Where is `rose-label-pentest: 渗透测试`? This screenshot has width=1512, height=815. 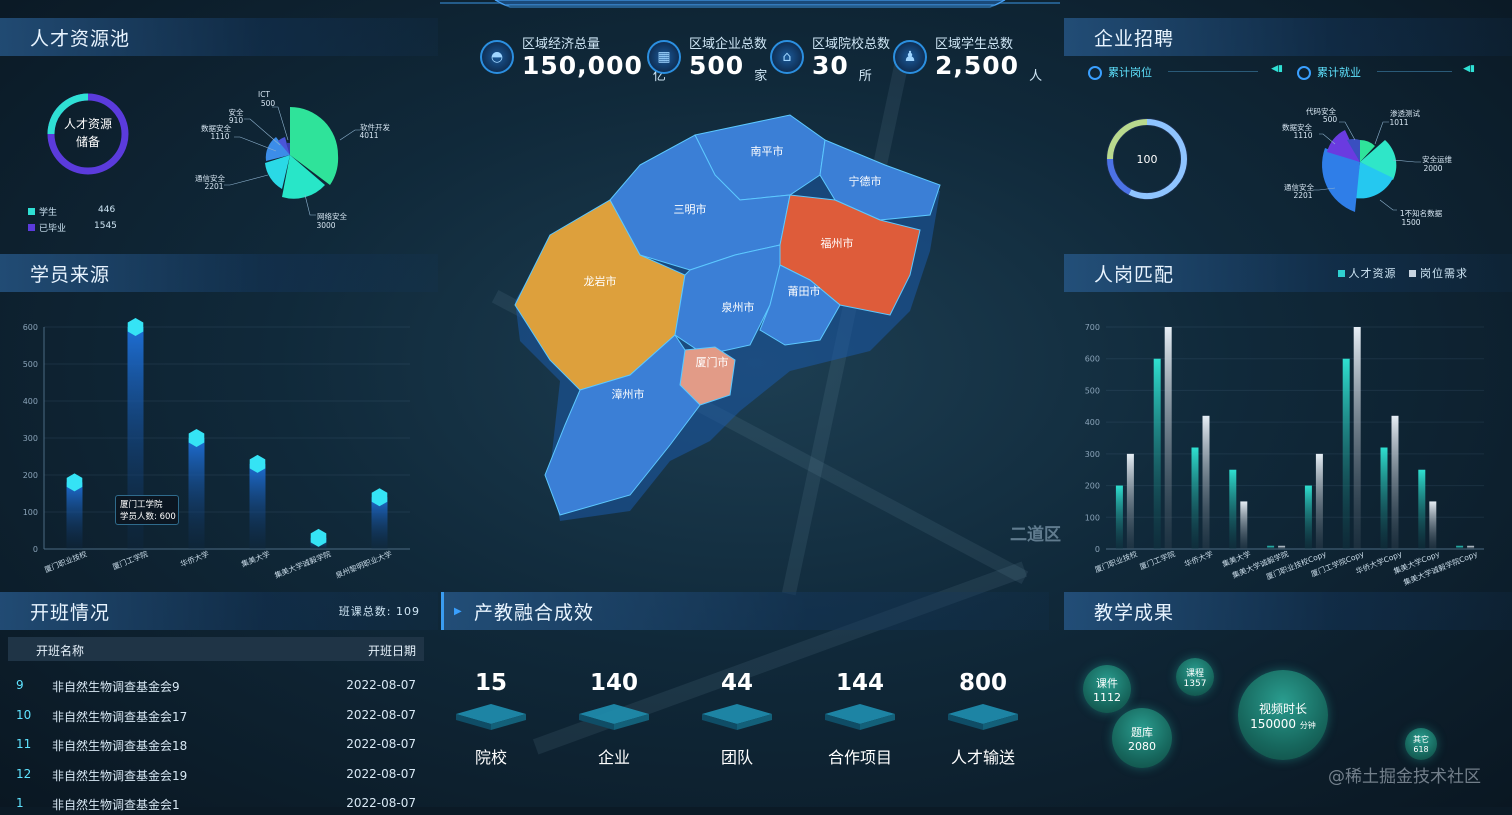 rose-label-pentest: 渗透测试 is located at coordinates (1405, 113).